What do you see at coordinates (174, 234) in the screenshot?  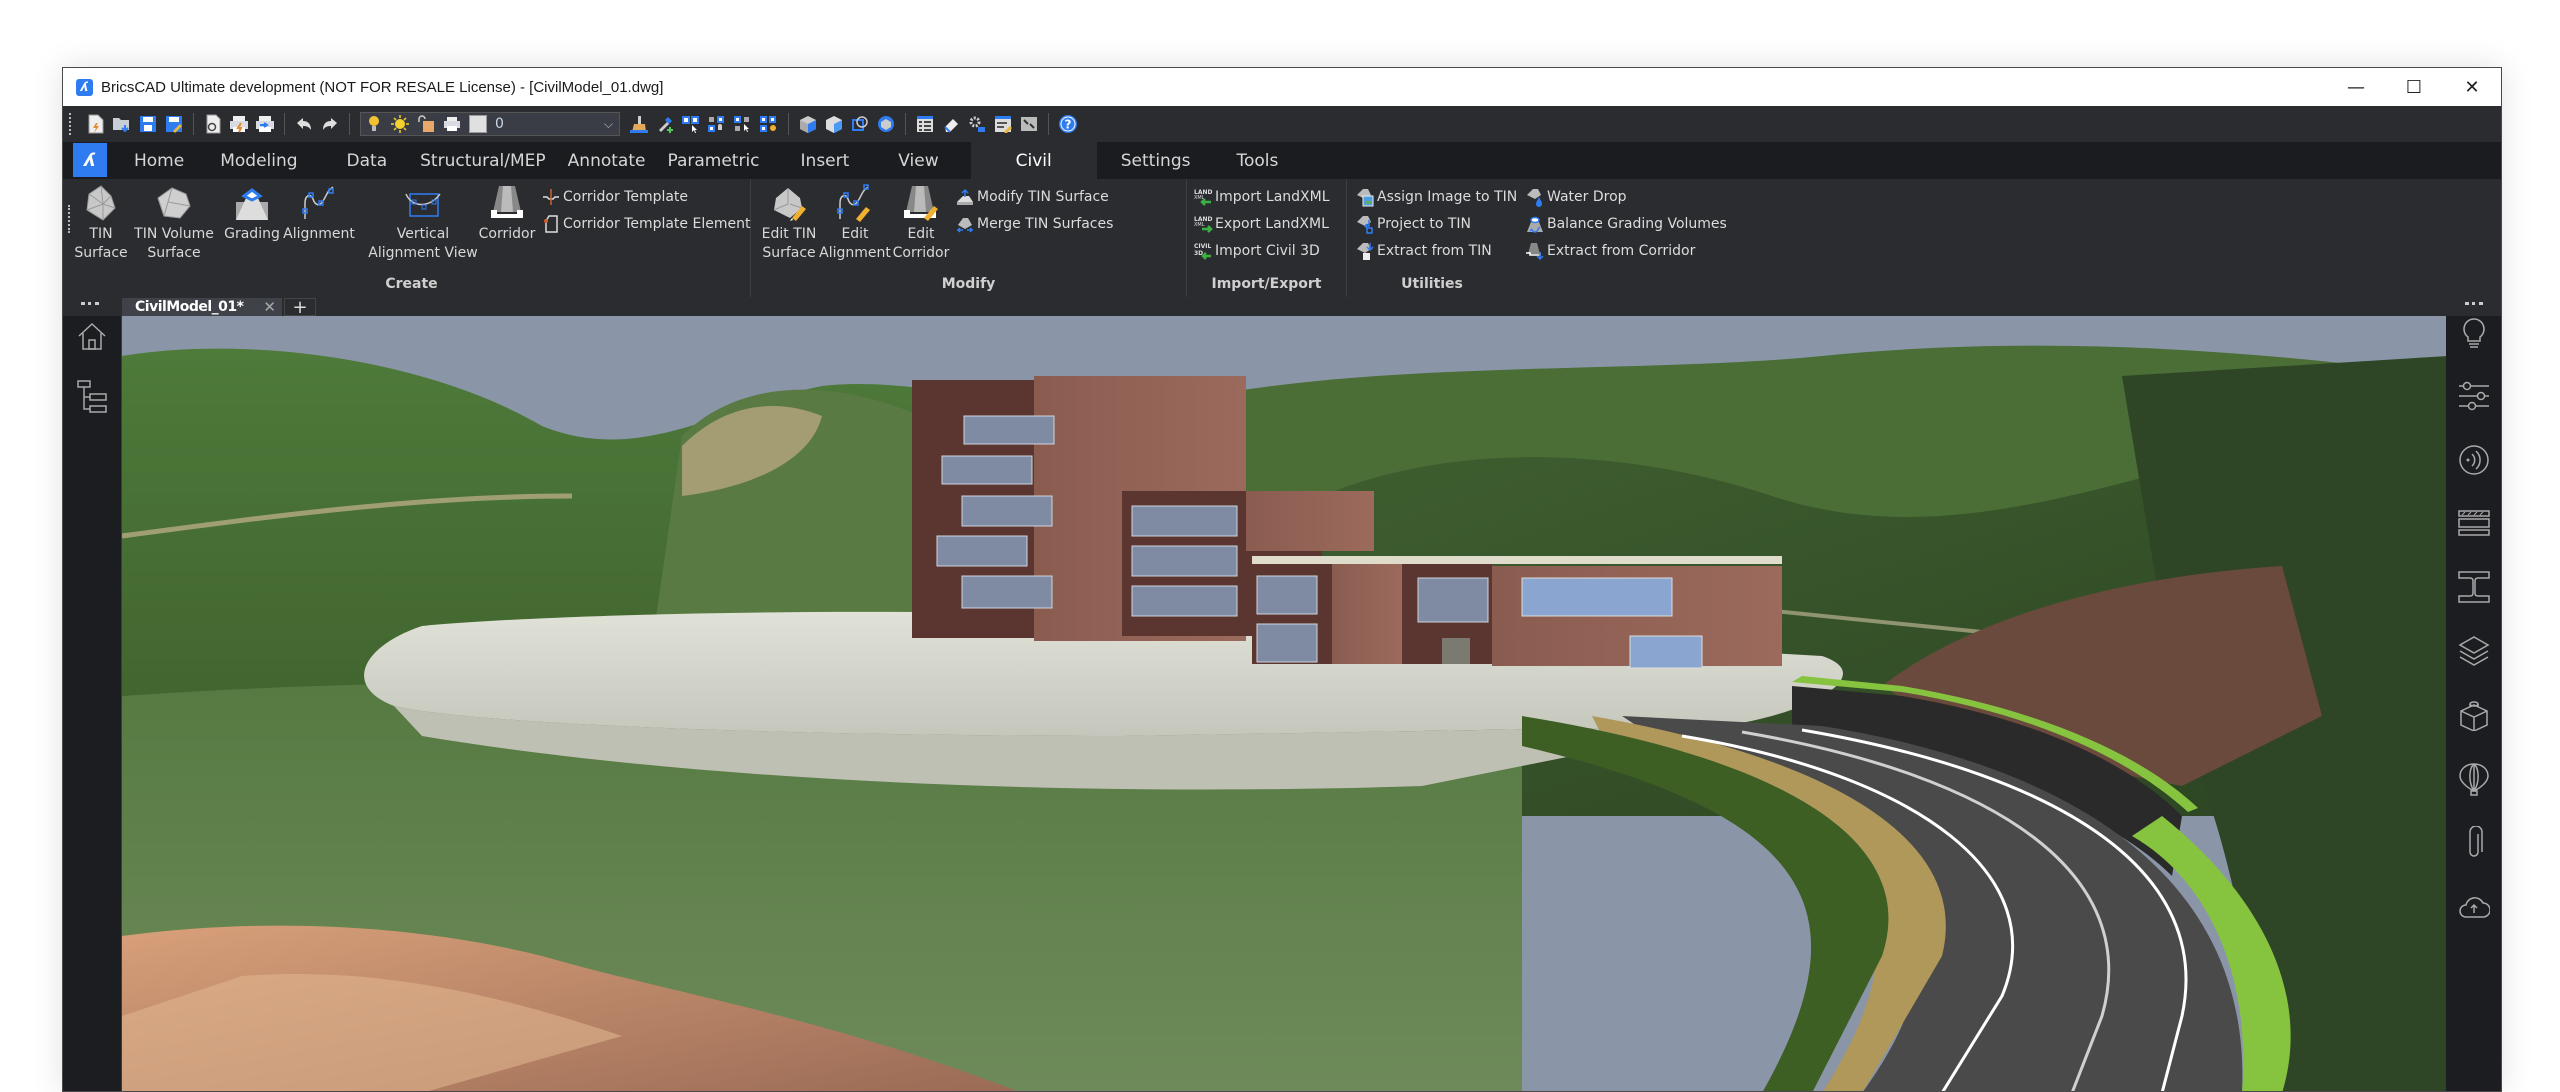 I see `tin-volume-label-1: TIN Volume` at bounding box center [174, 234].